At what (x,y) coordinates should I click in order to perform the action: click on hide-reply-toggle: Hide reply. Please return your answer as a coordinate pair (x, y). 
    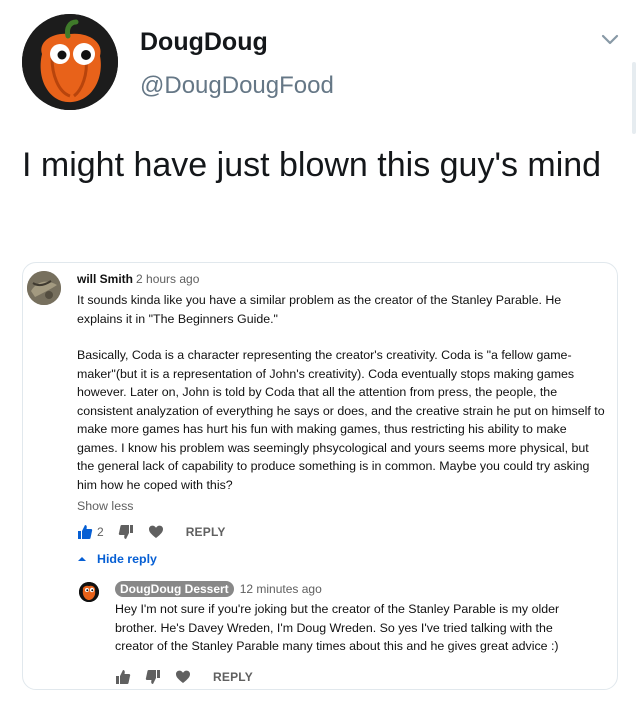
    Looking at the image, I should click on (117, 559).